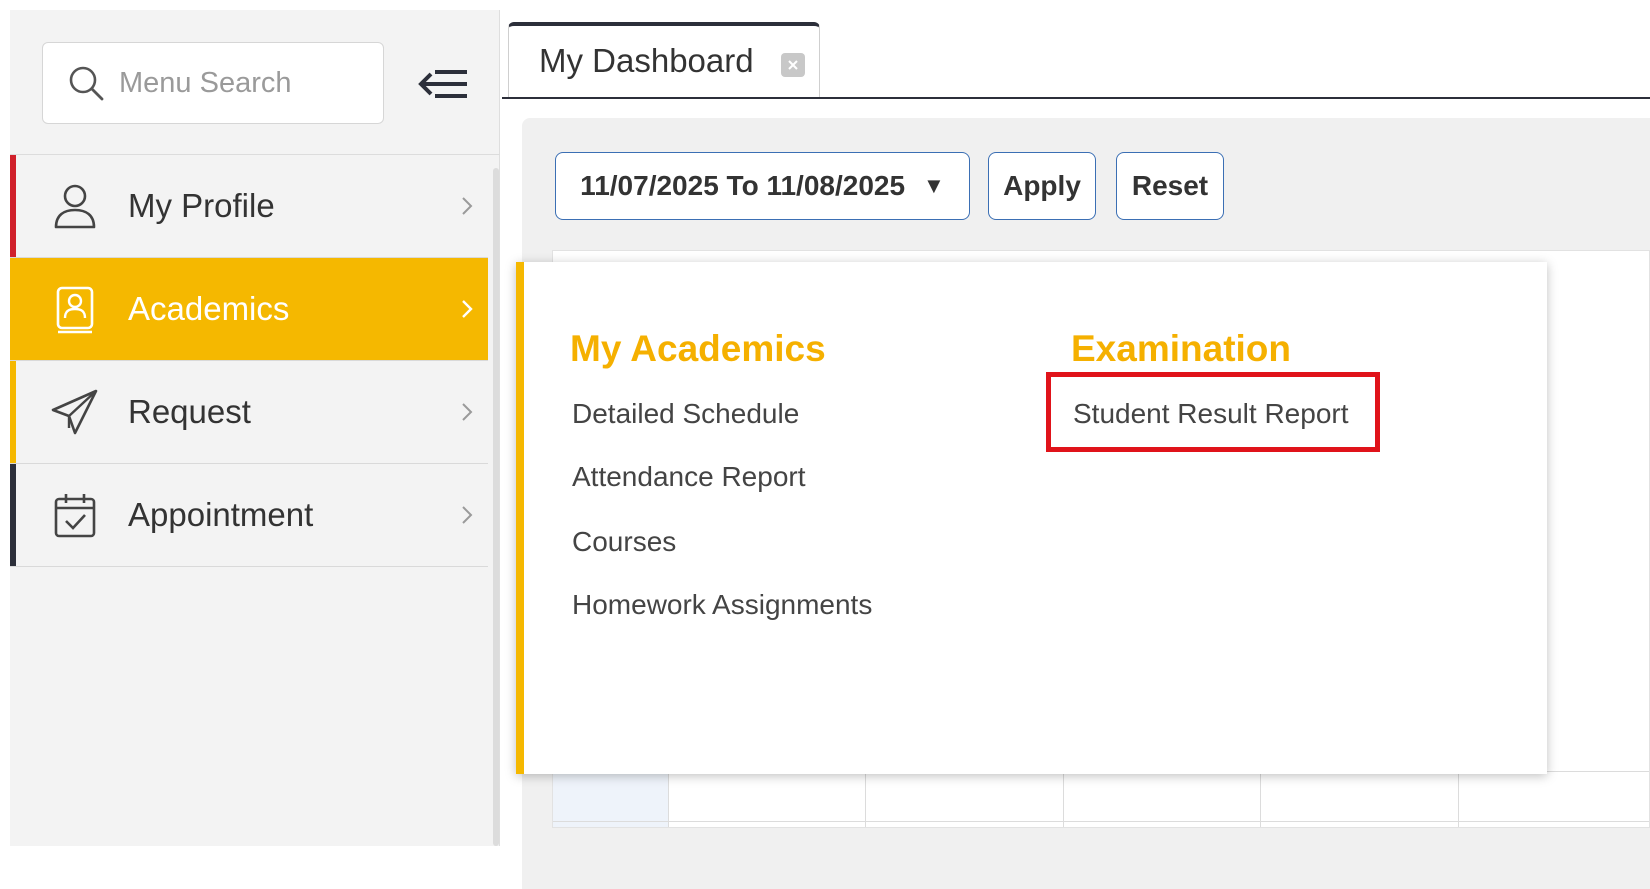 This screenshot has width=1650, height=889. I want to click on submenu-link-courses: Courses, so click(624, 542).